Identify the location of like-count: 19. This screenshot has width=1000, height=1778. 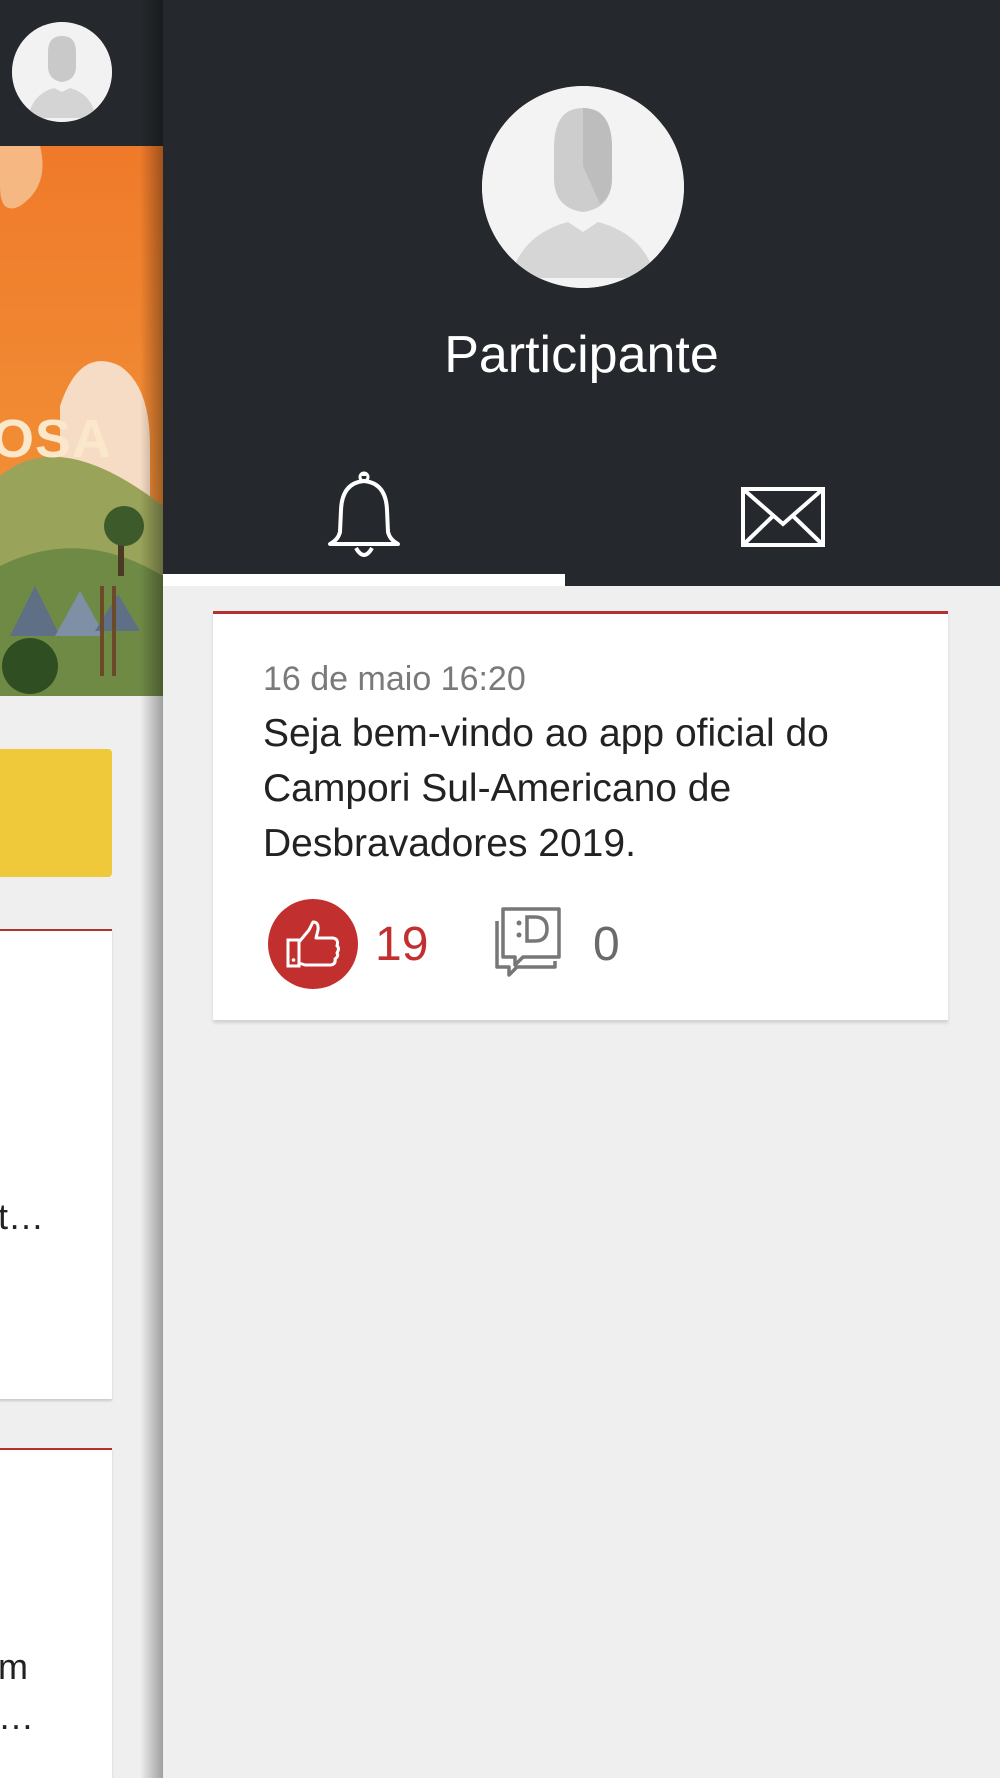
(402, 944).